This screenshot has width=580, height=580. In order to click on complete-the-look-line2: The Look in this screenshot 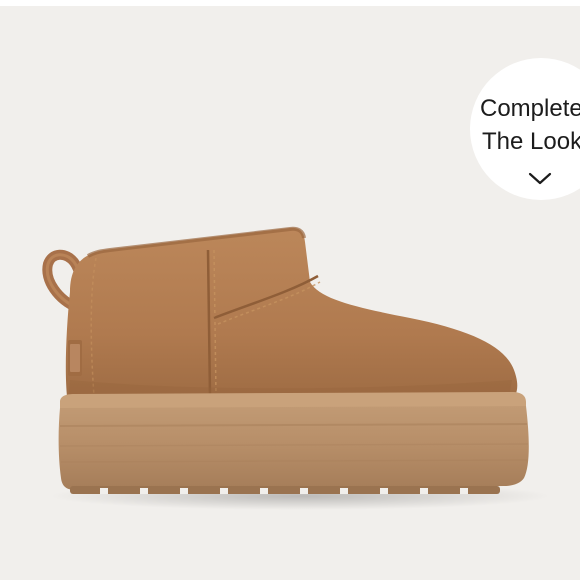, I will do `click(531, 141)`.